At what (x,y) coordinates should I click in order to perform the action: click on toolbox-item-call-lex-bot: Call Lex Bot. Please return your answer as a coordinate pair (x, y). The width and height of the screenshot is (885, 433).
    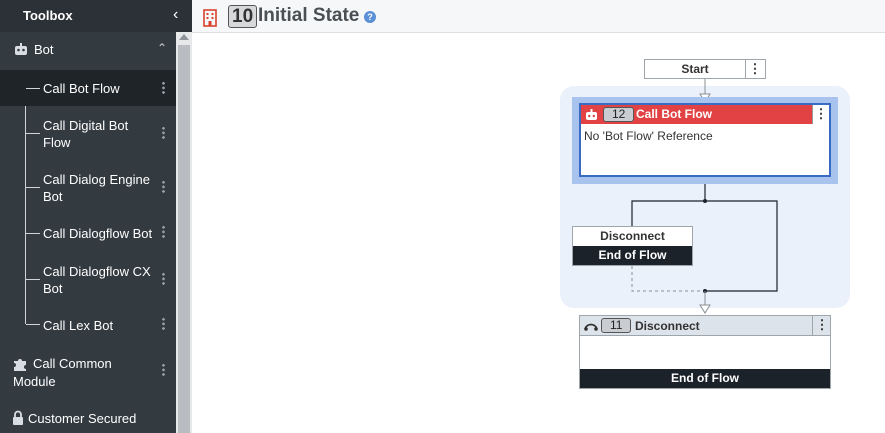
    Looking at the image, I should click on (88, 325).